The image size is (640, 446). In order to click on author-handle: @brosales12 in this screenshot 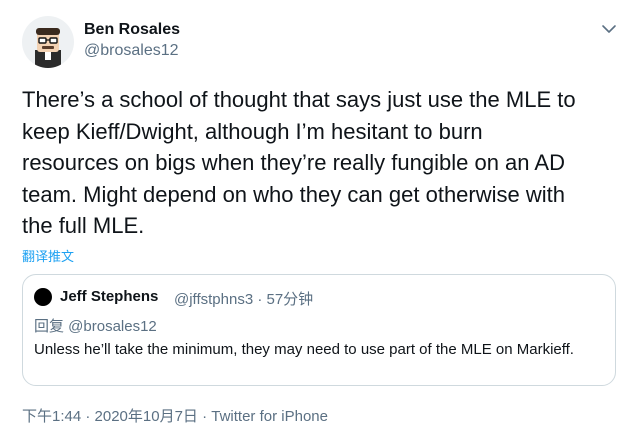, I will do `click(131, 51)`.